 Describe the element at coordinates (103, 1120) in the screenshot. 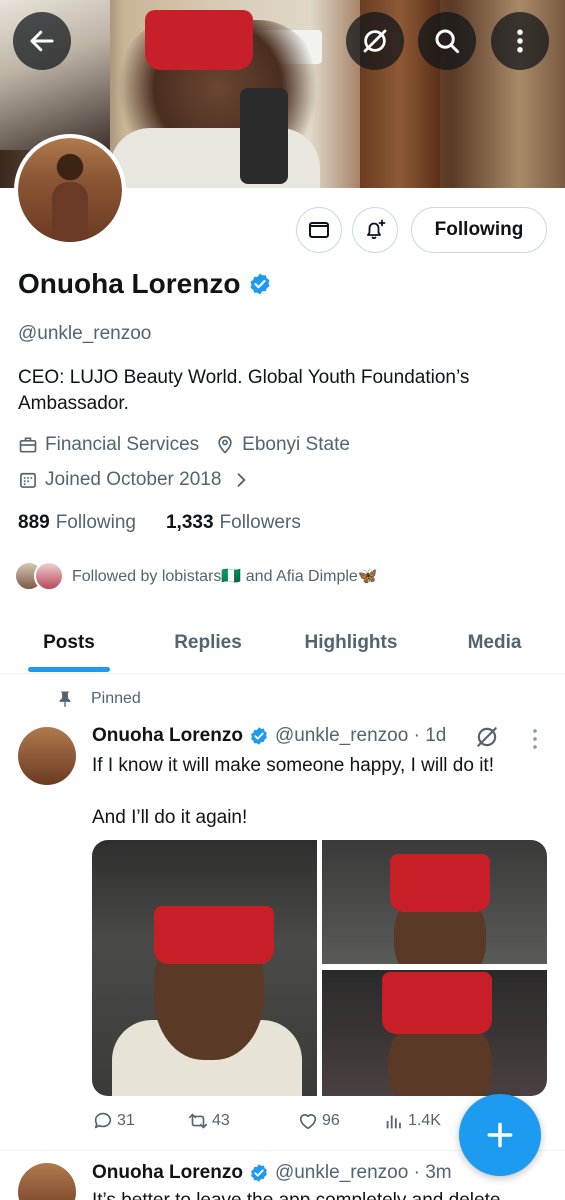

I see `reply-icon` at that location.